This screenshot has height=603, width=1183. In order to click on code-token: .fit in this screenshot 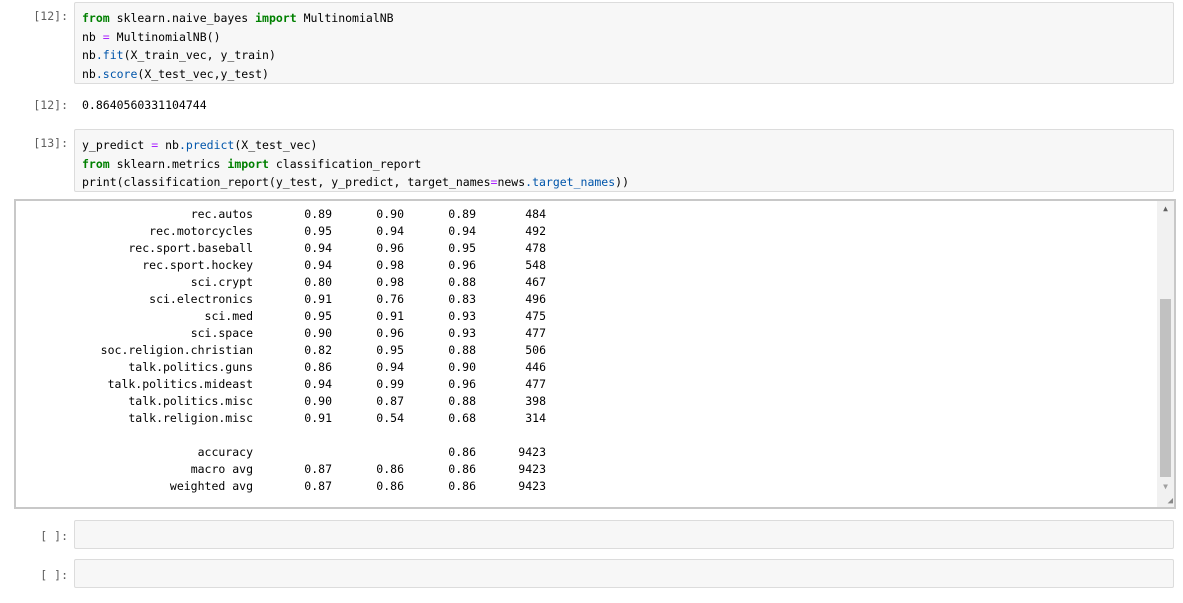, I will do `click(109, 55)`.